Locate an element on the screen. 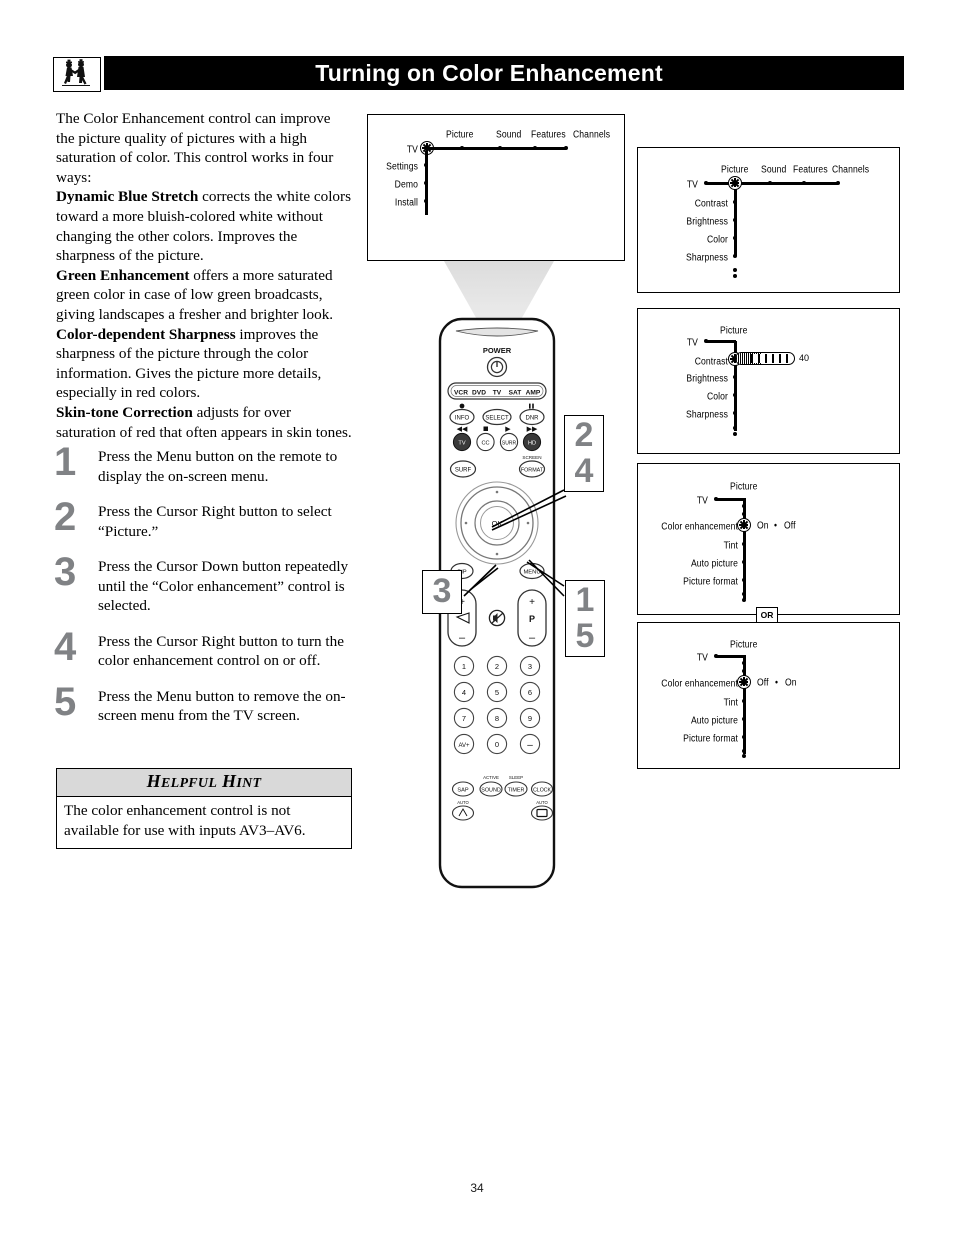 The image size is (954, 1235). hint-title-int: INT is located at coordinates (249, 783).